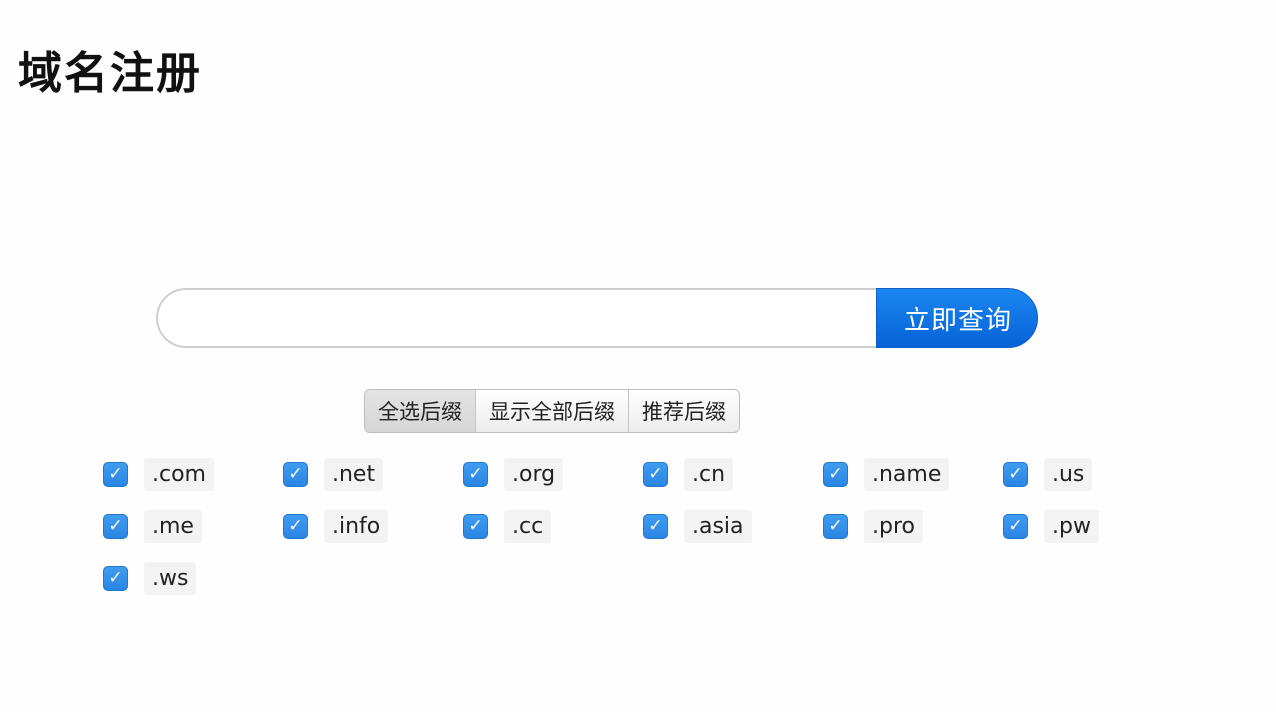  I want to click on show-all-suffixes-button: 显示全部后缀, so click(552, 411).